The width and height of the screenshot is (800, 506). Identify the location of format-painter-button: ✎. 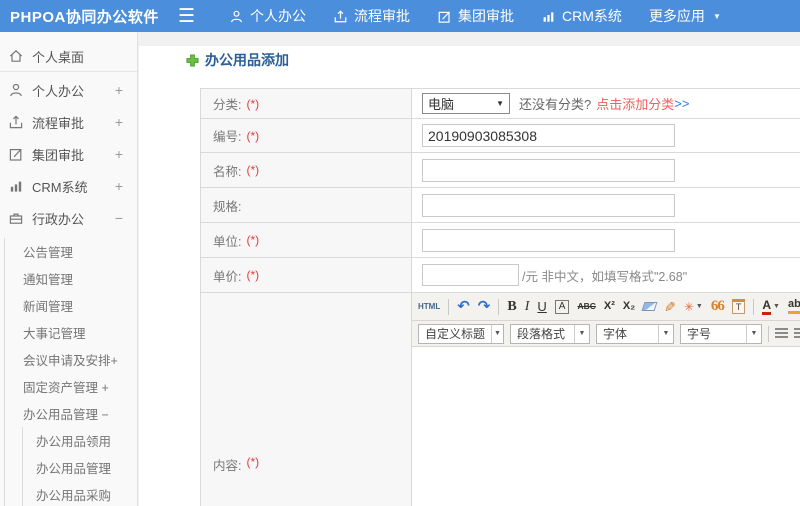
(670, 307).